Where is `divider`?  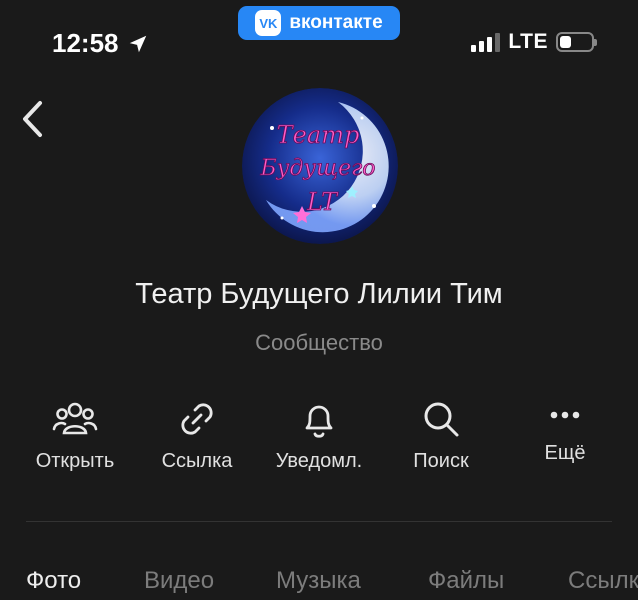
divider is located at coordinates (319, 521).